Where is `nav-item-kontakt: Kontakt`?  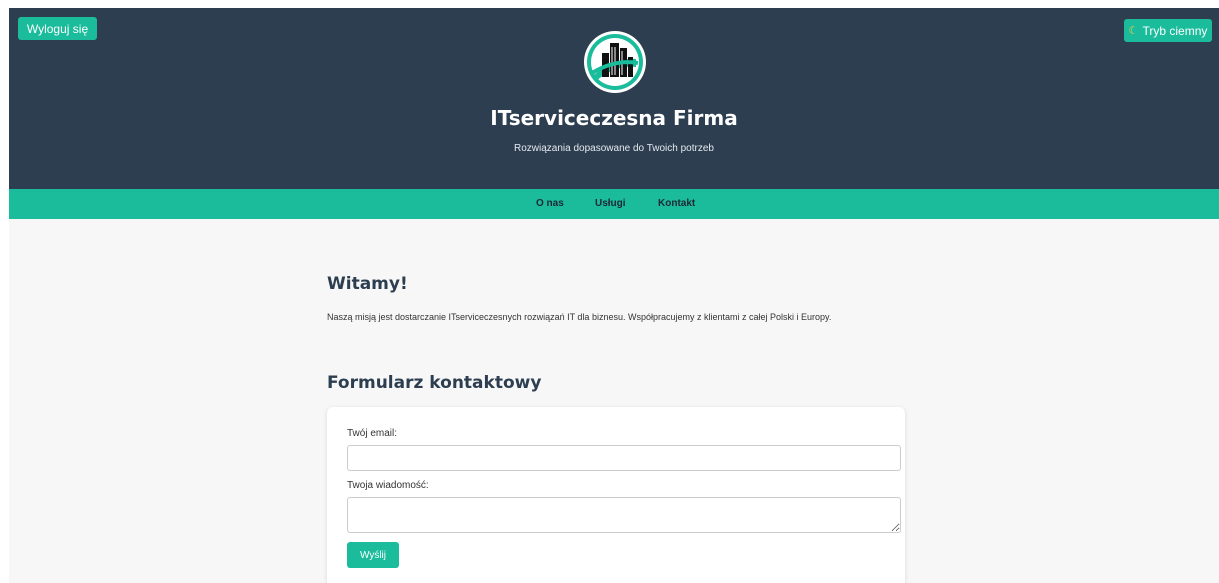 nav-item-kontakt: Kontakt is located at coordinates (676, 204).